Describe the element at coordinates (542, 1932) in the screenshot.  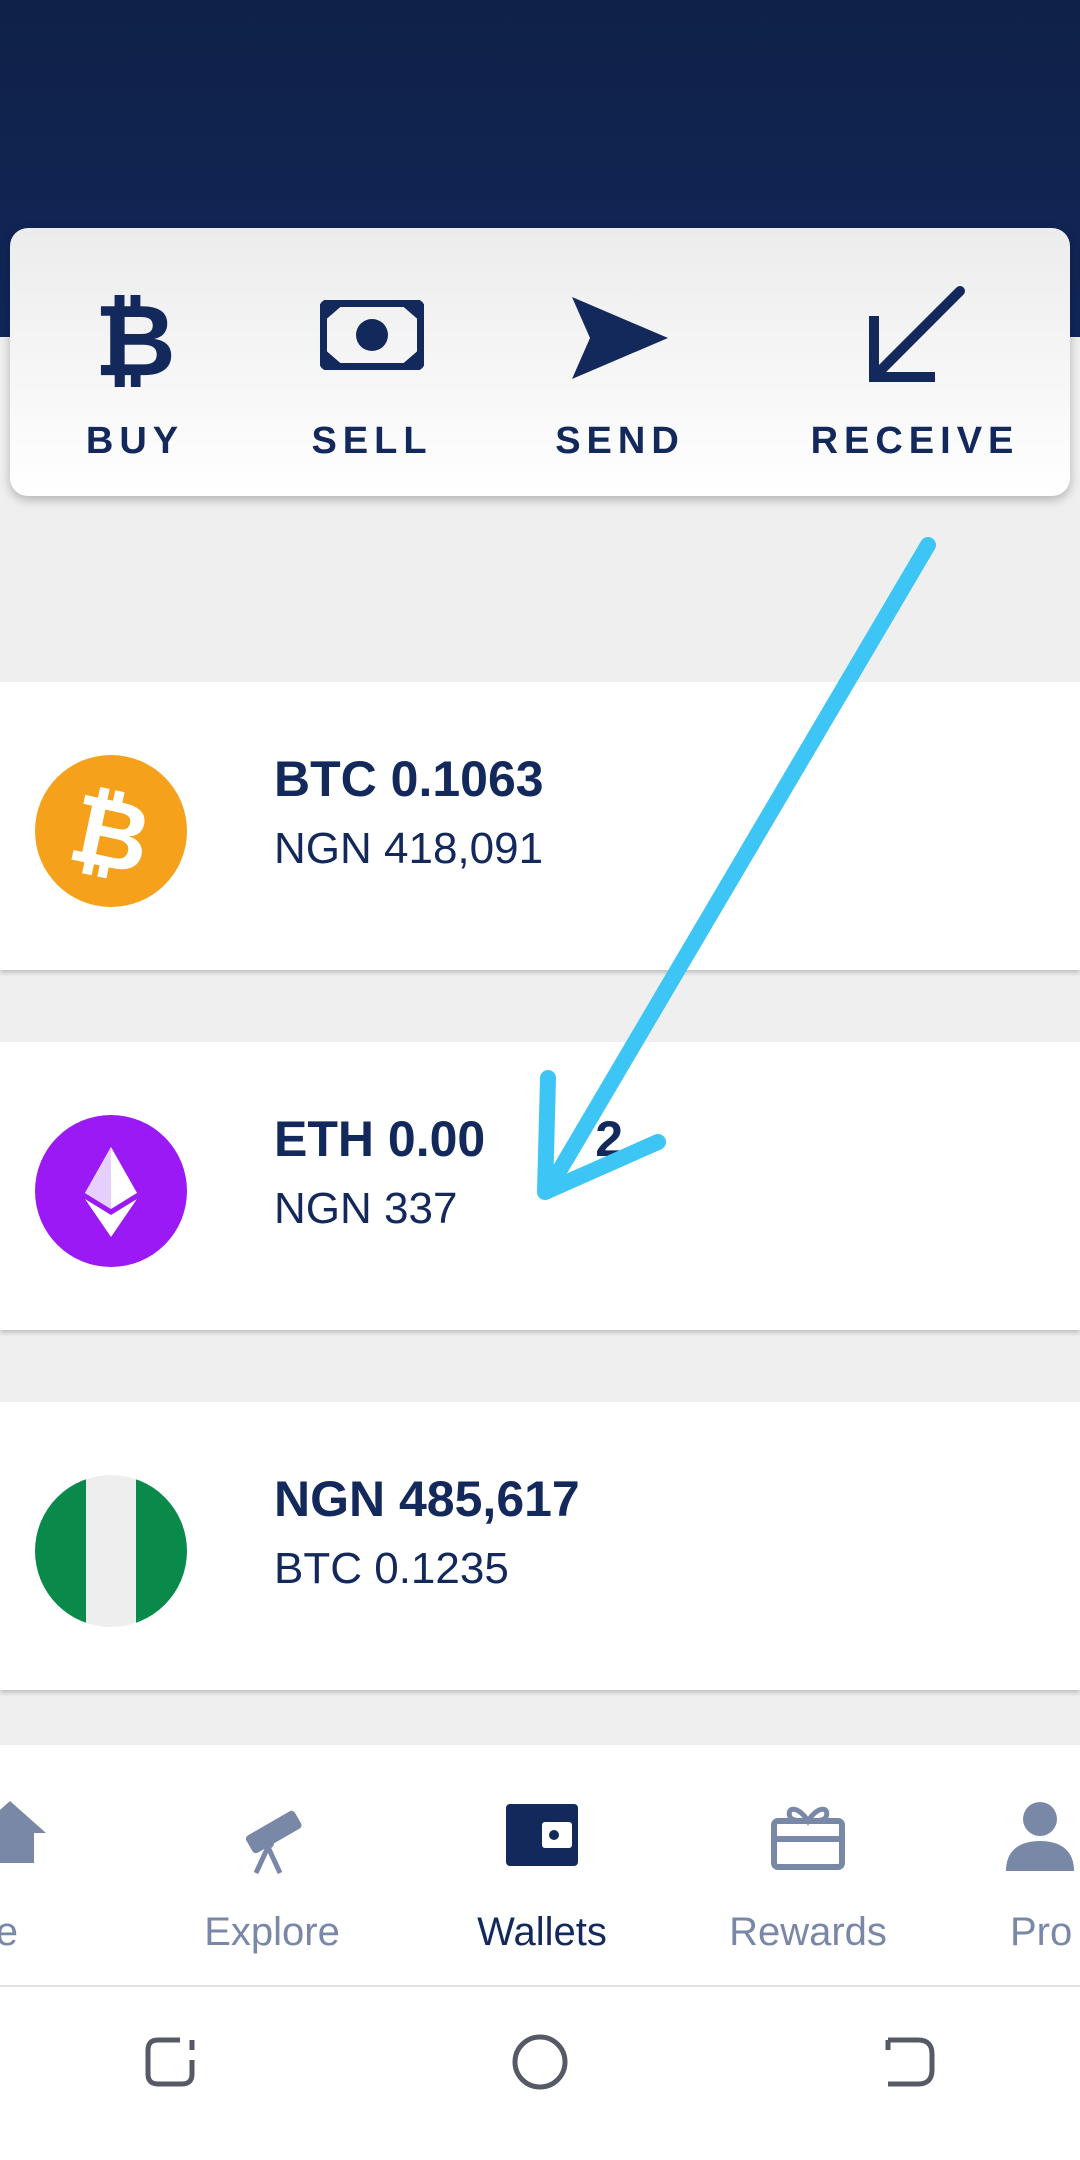
I see `nav-wallets-label: Wallets` at that location.